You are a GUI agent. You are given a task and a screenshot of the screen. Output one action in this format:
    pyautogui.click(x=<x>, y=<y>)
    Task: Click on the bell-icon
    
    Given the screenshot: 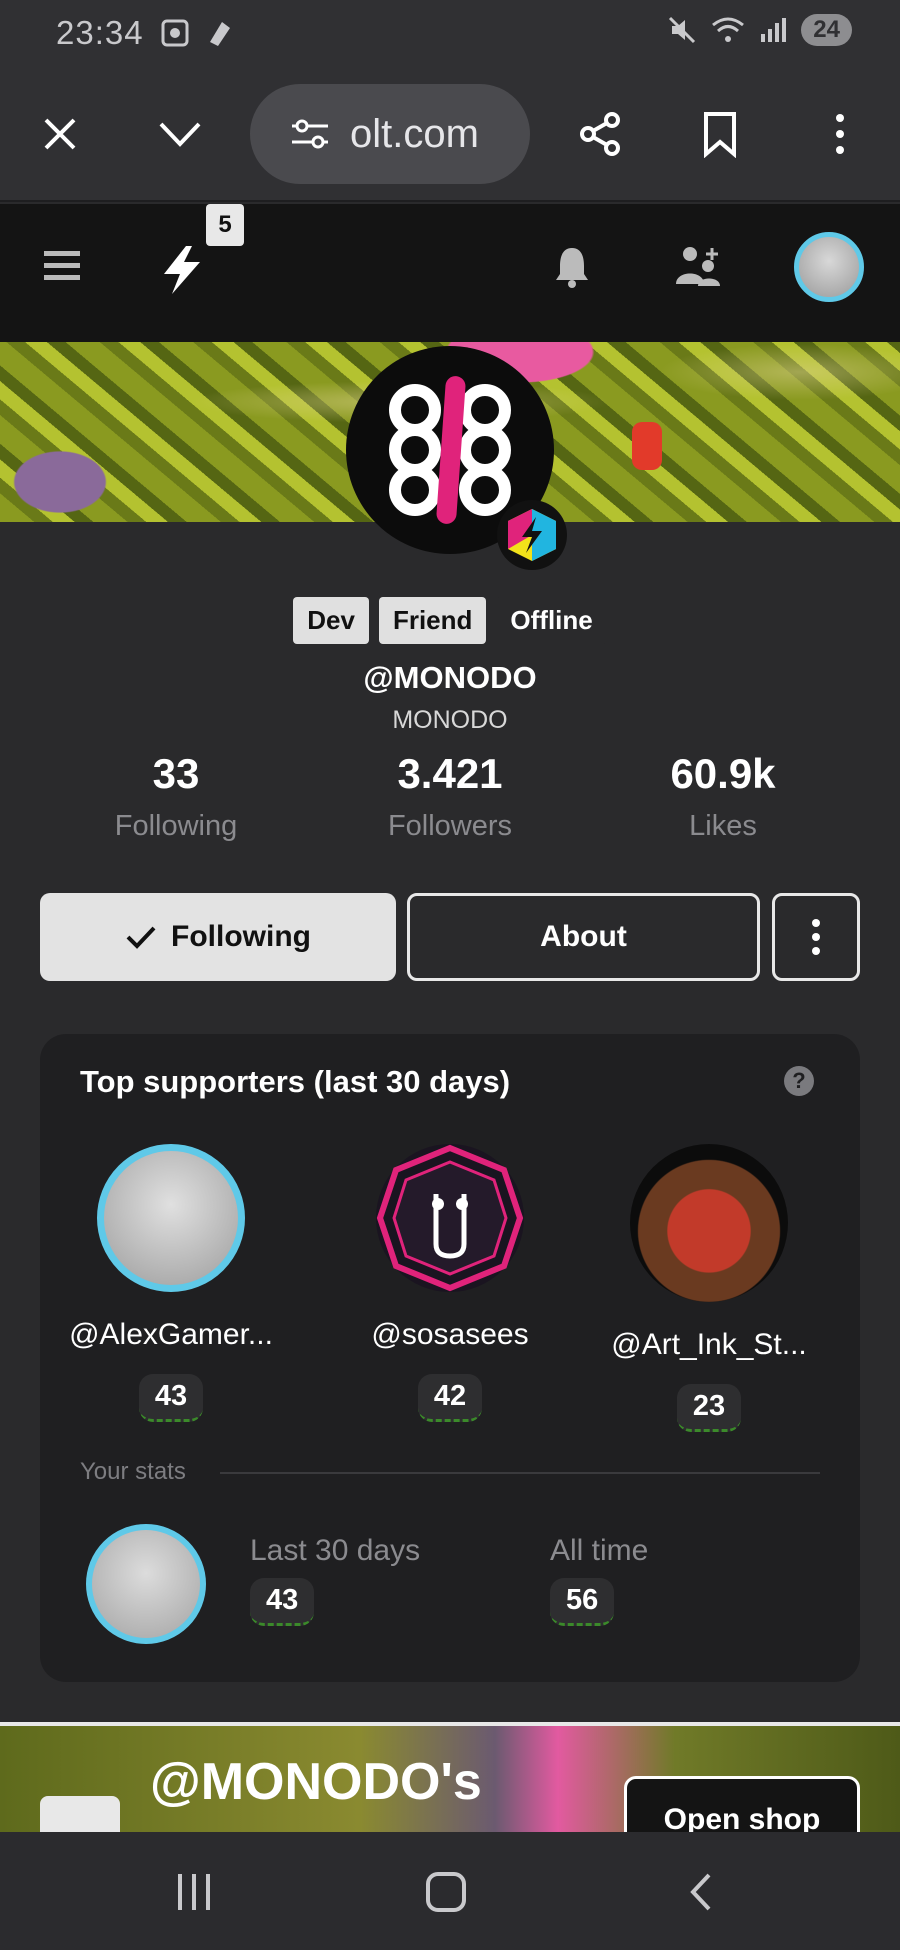 What is the action you would take?
    pyautogui.click(x=572, y=268)
    